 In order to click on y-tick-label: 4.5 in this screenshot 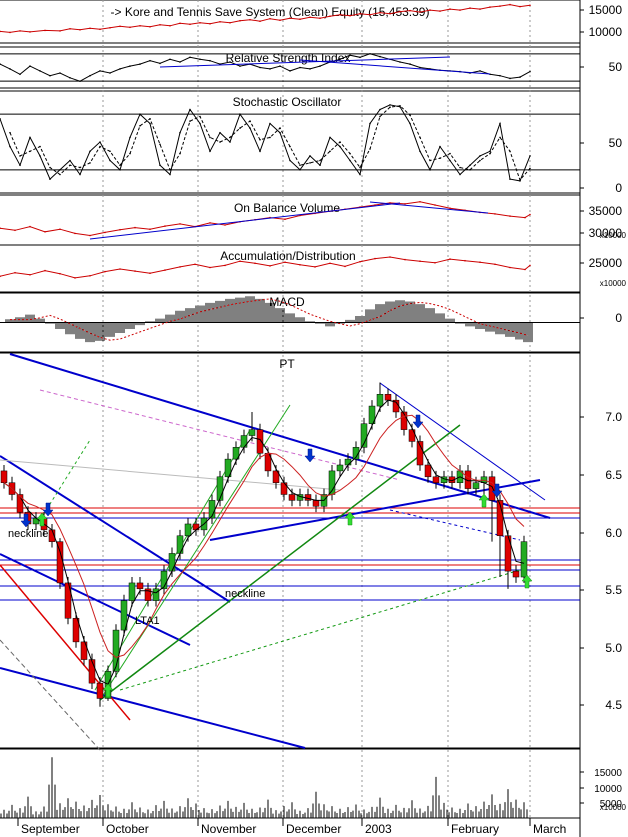, I will do `click(613, 705)`.